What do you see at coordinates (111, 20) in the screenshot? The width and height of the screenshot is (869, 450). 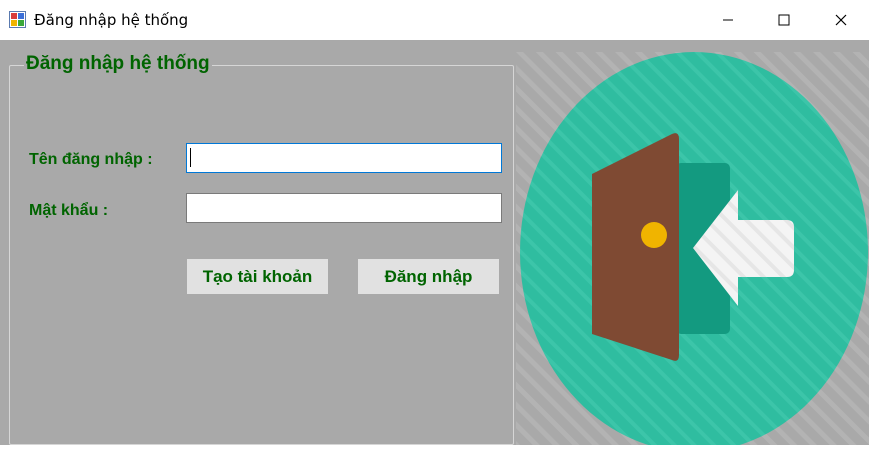 I see `window-title: Đăng nhập hệ thống` at bounding box center [111, 20].